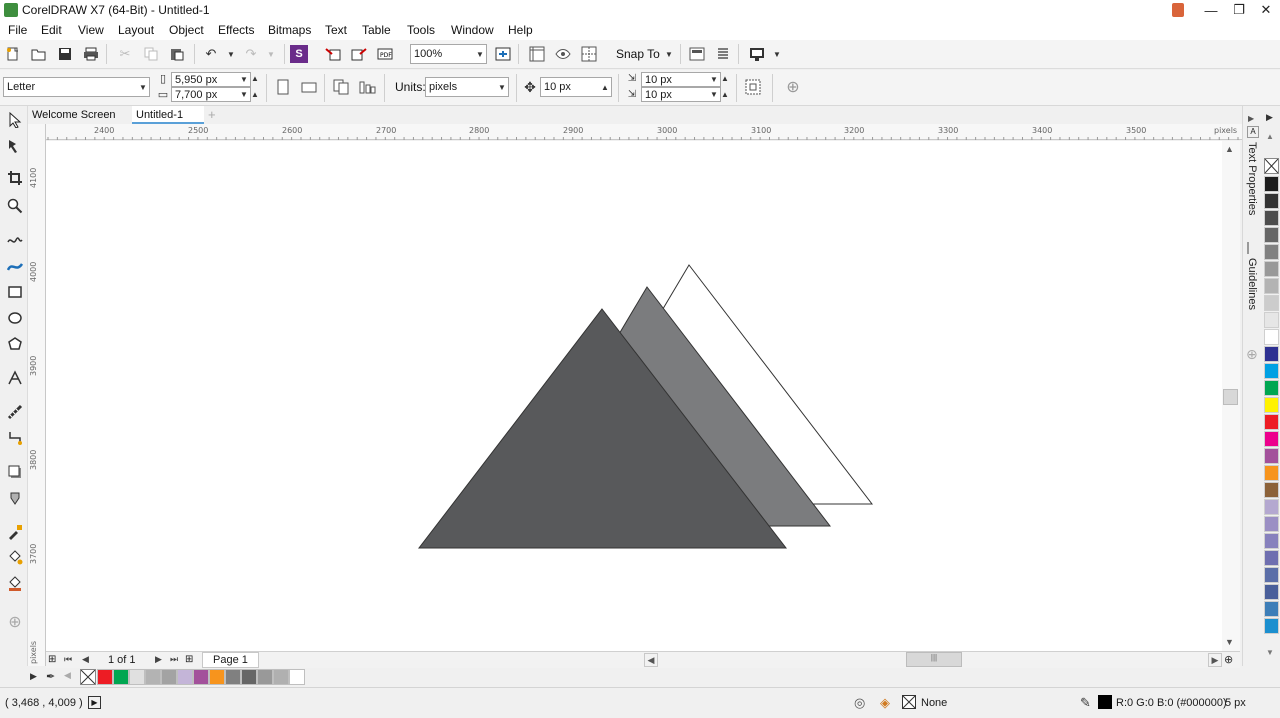  What do you see at coordinates (885, 703) in the screenshot?
I see `fill-bucket-icon: ◈` at bounding box center [885, 703].